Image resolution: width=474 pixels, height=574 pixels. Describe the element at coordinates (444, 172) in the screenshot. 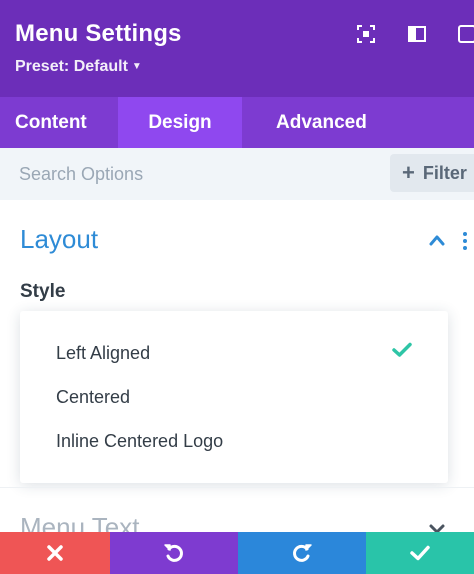

I see `filter-label: Filter` at that location.